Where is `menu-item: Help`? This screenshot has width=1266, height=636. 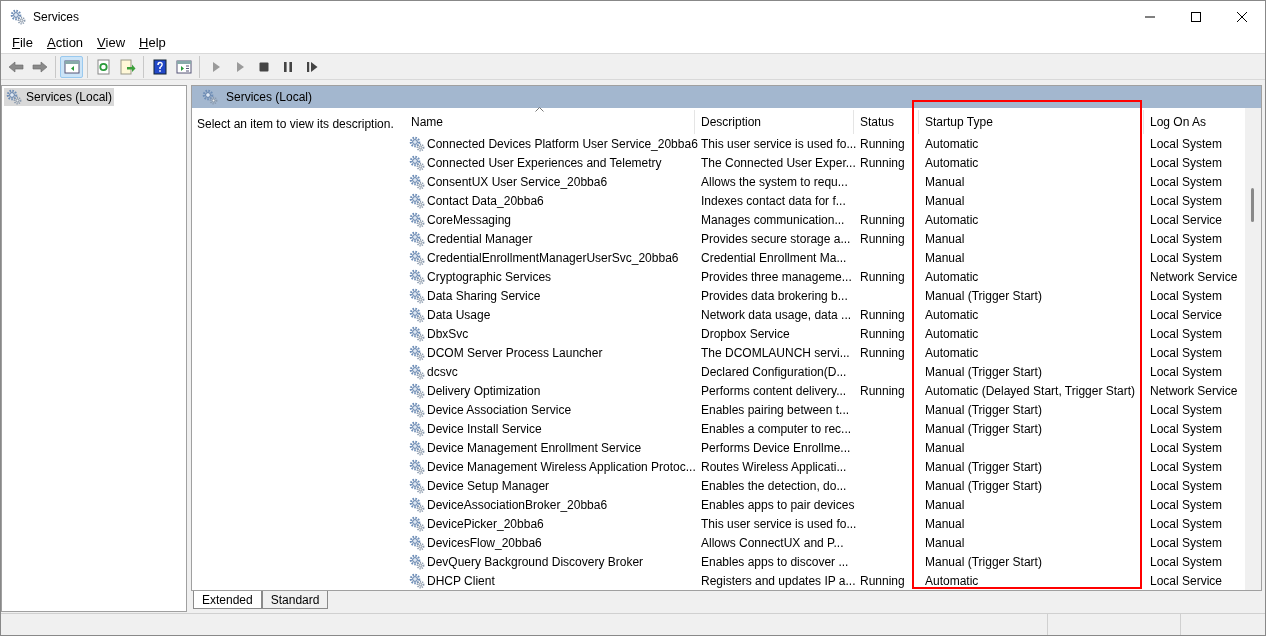
menu-item: Help is located at coordinates (152, 42).